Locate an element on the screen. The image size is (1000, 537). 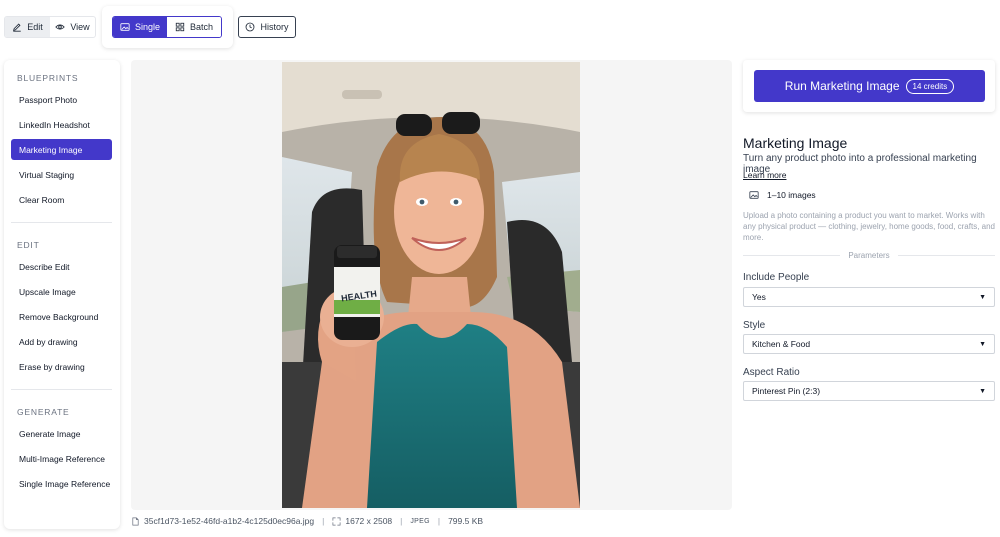
aspect-ratio-value: Pinterest Pin (2:3) is located at coordinates (786, 391).